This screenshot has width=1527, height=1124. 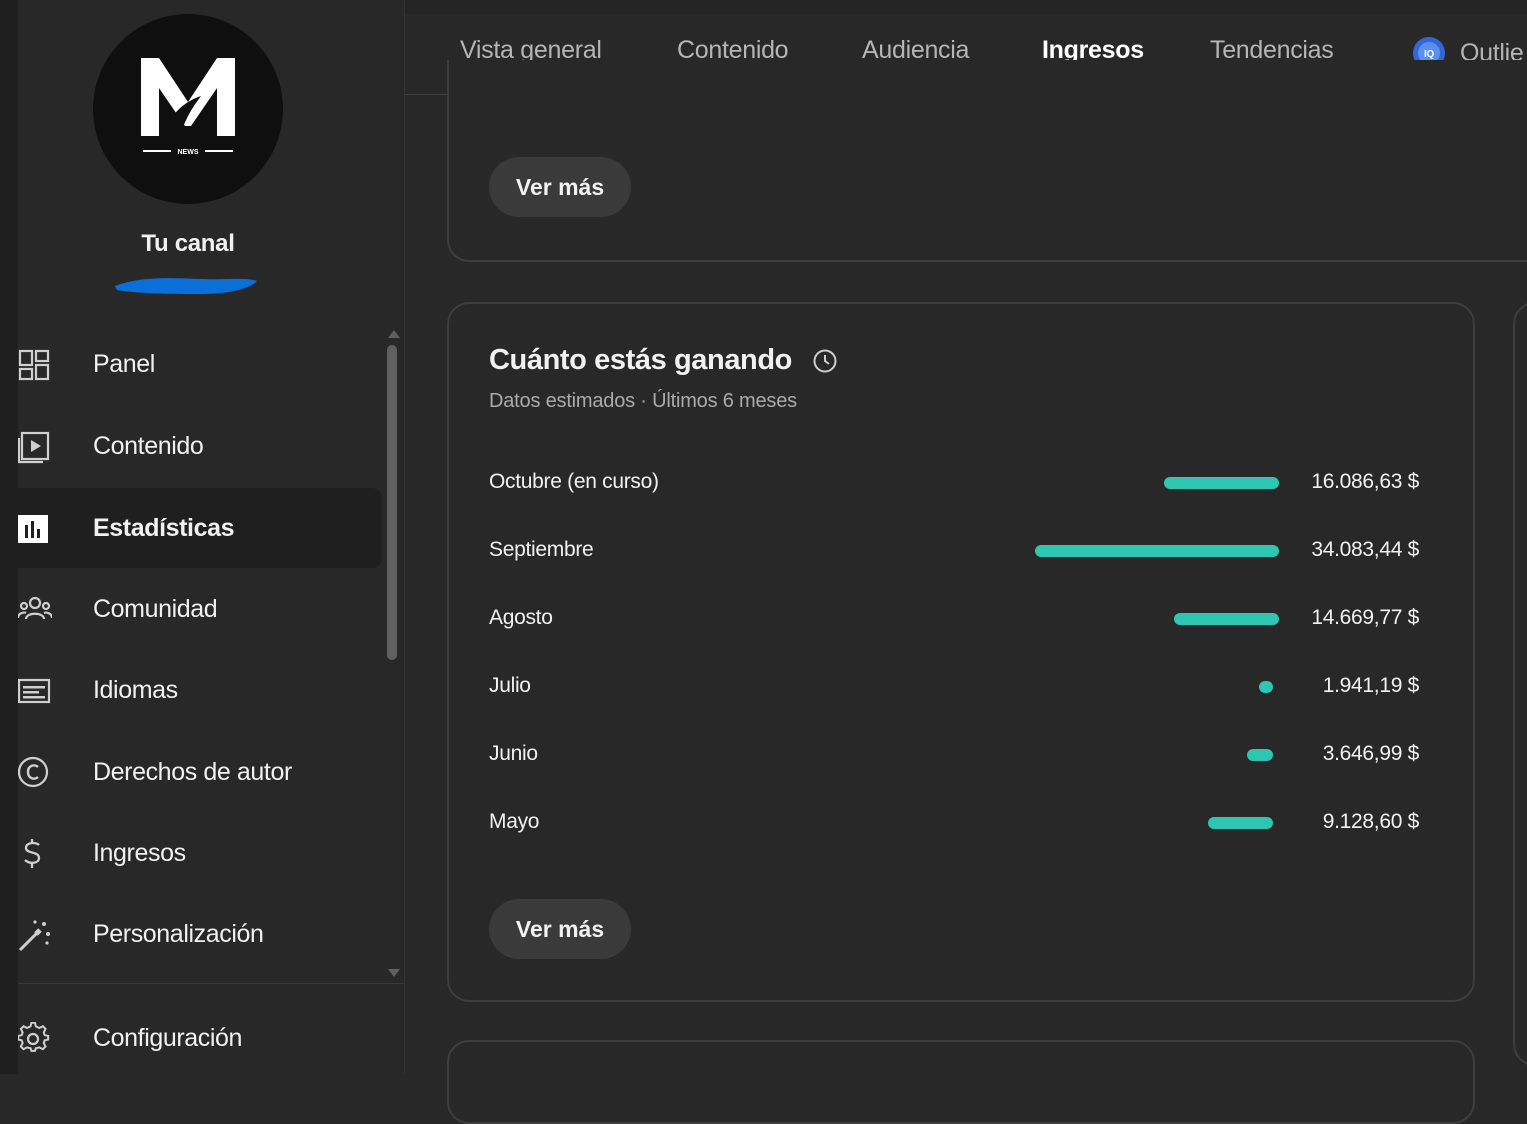 What do you see at coordinates (33, 772) in the screenshot?
I see `copyright-icon` at bounding box center [33, 772].